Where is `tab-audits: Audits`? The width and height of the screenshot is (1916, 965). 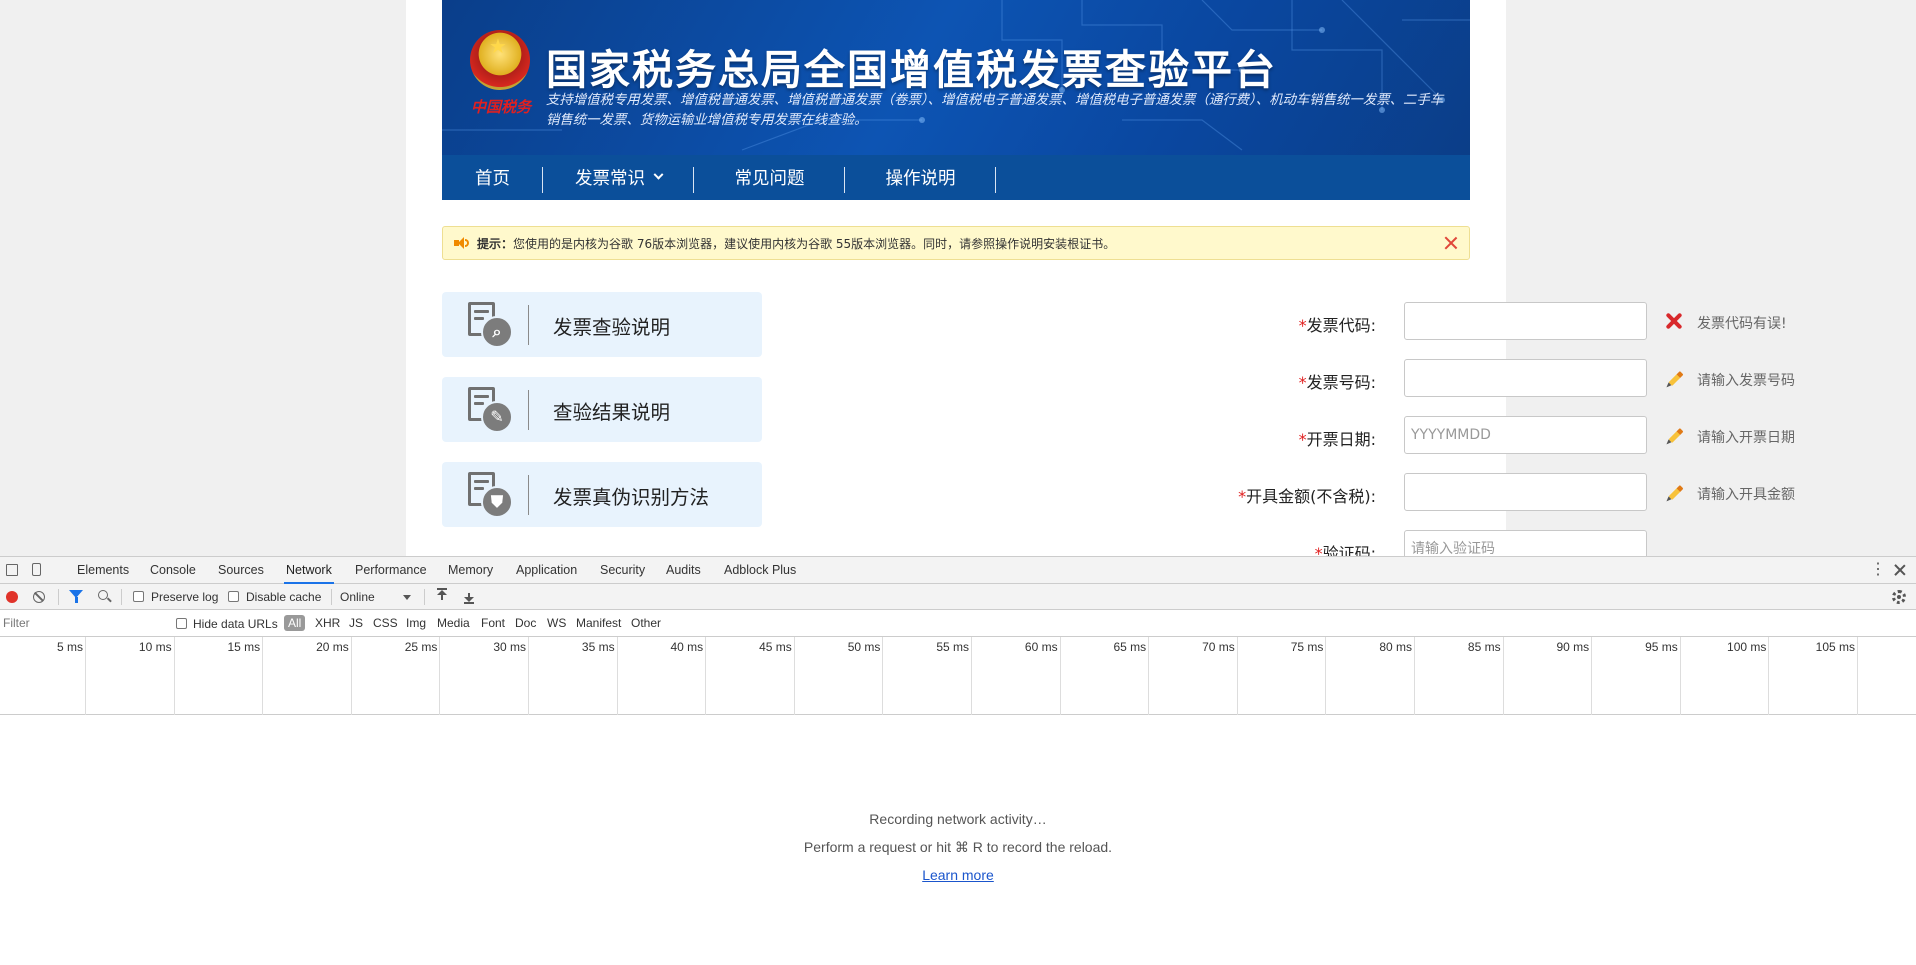 tab-audits: Audits is located at coordinates (683, 570).